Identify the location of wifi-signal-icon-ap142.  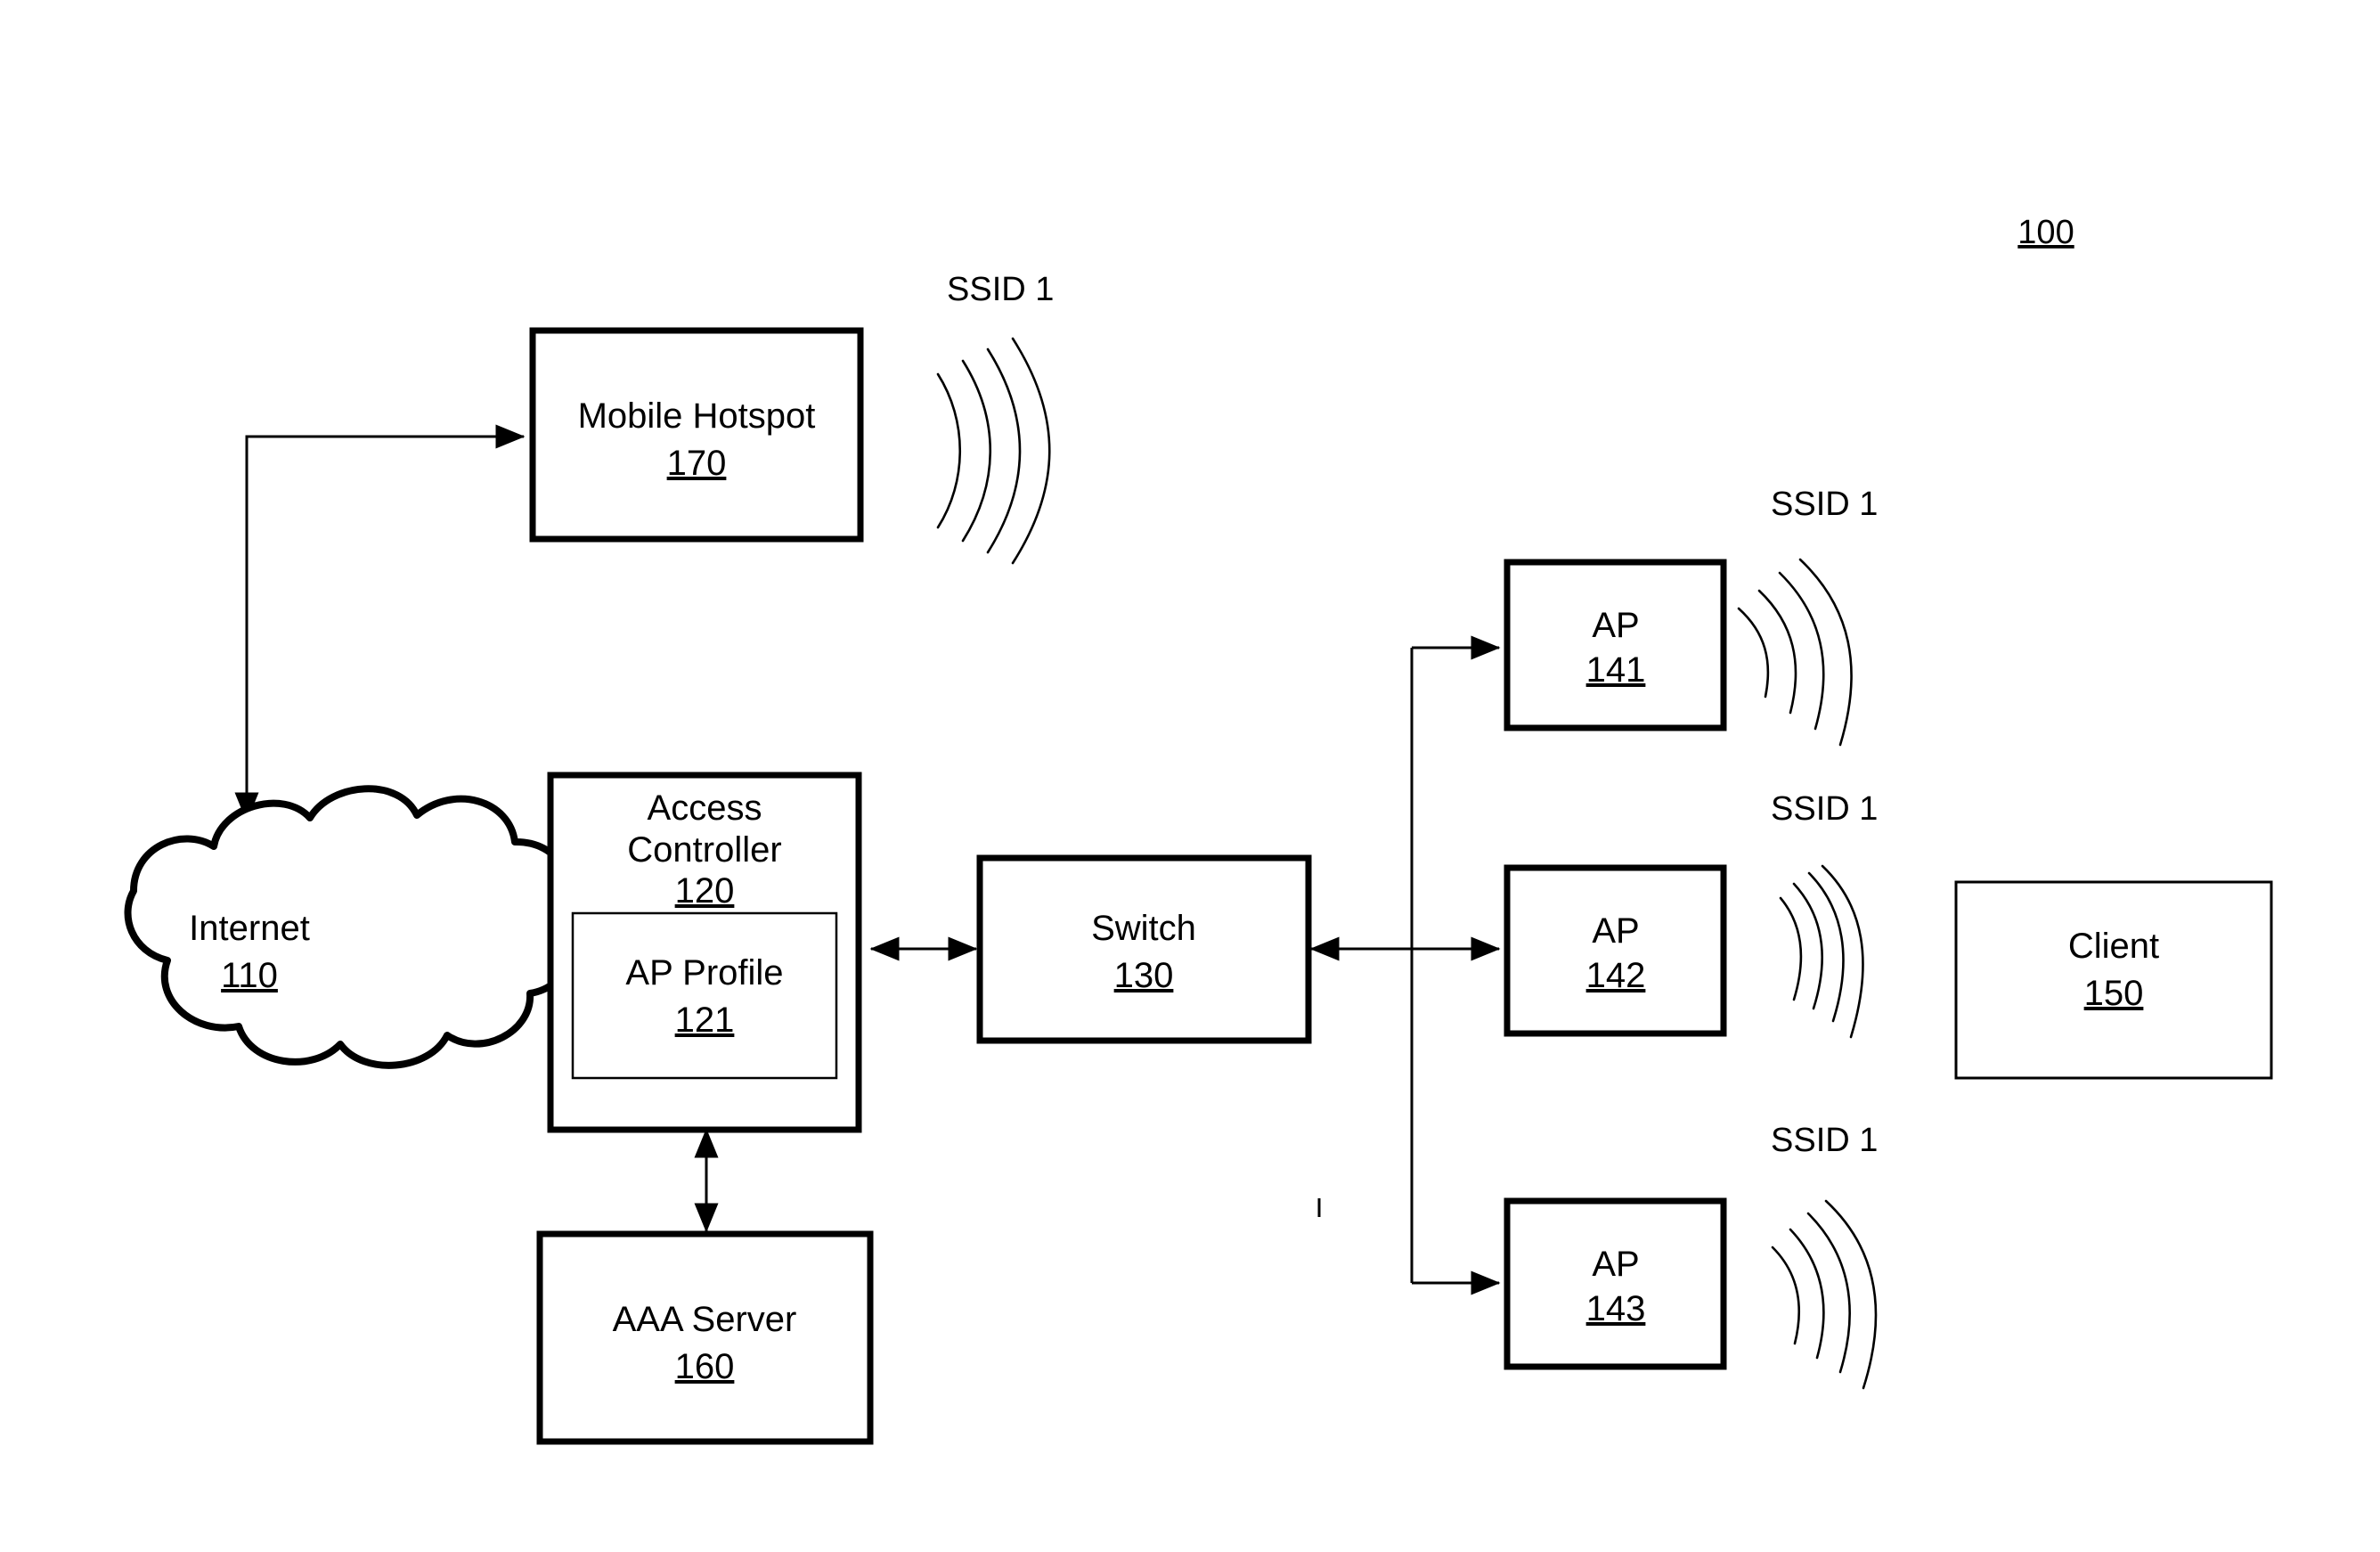
(1822, 951).